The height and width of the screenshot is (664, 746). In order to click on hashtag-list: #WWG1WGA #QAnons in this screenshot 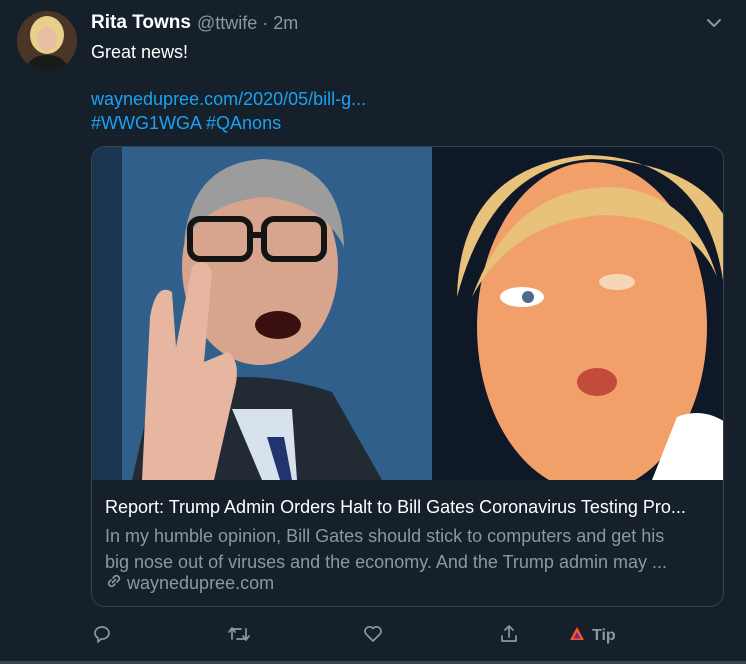, I will do `click(186, 123)`.